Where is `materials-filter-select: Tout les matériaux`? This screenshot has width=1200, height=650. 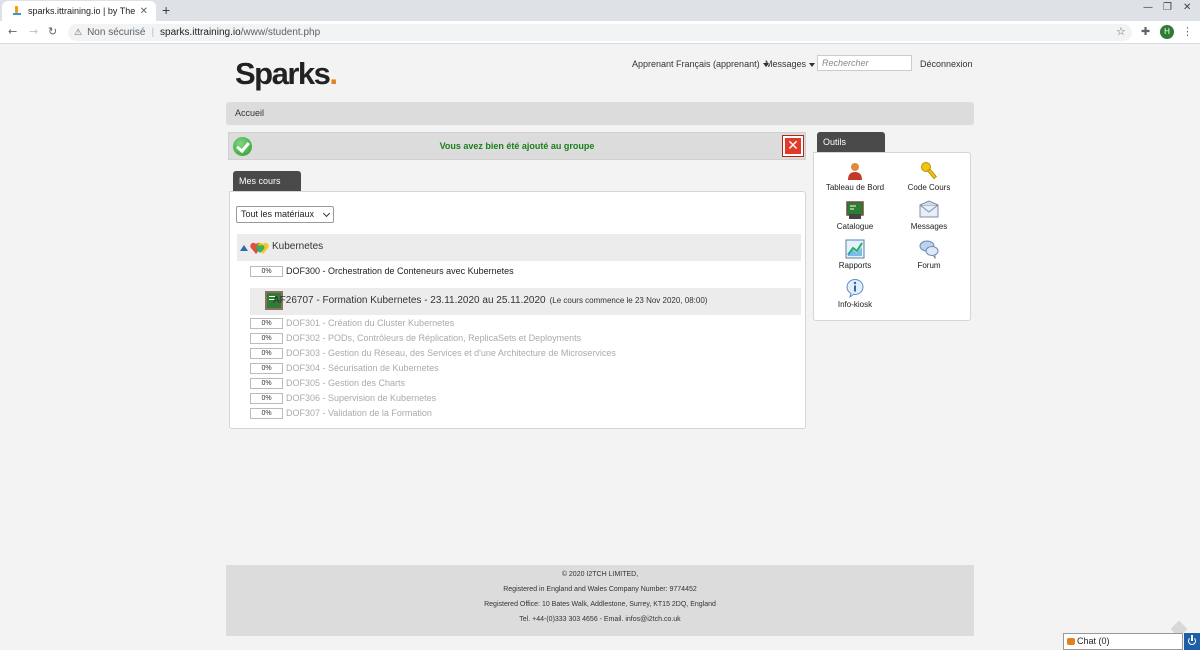
materials-filter-select: Tout les matériaux is located at coordinates (285, 214).